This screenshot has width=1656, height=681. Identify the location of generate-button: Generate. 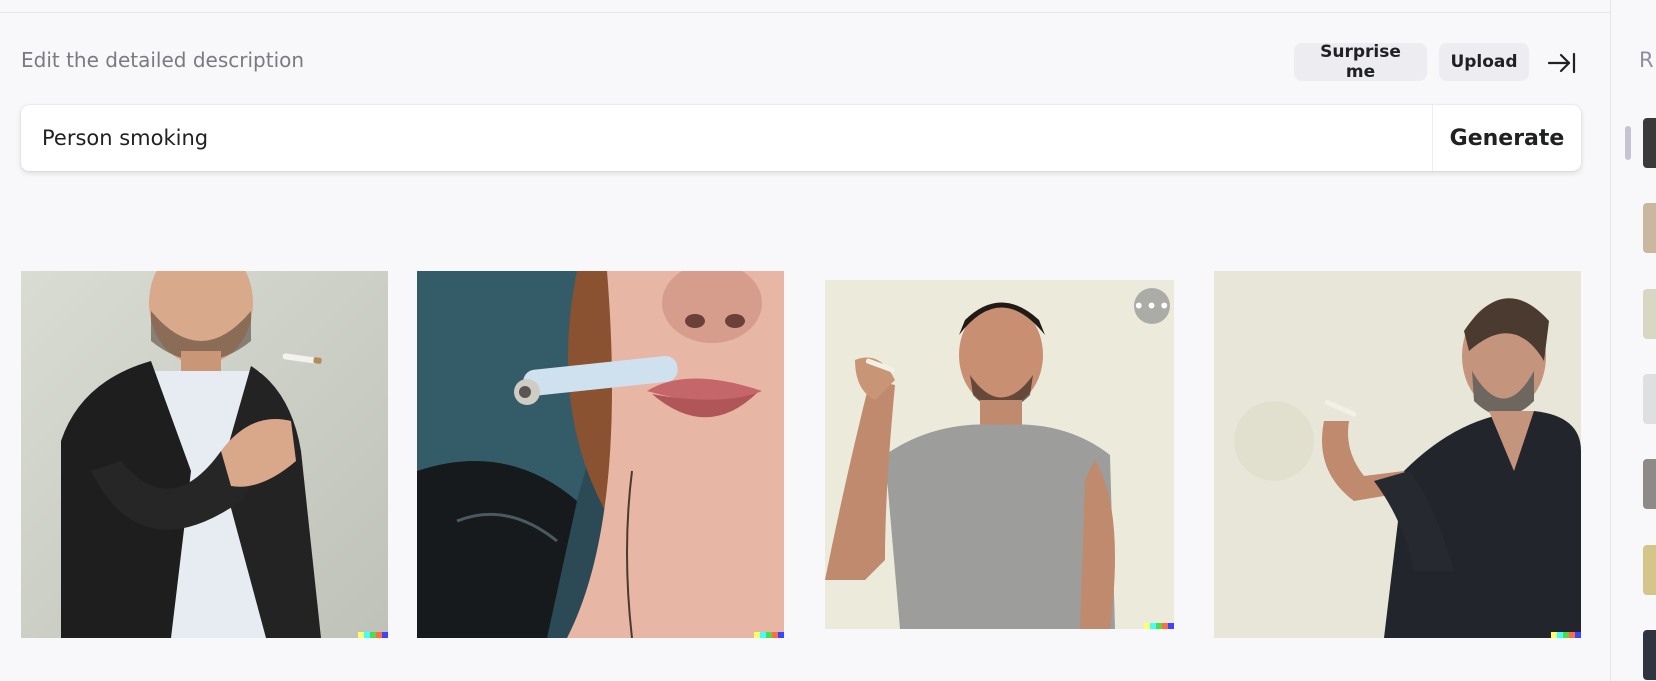
(1506, 138).